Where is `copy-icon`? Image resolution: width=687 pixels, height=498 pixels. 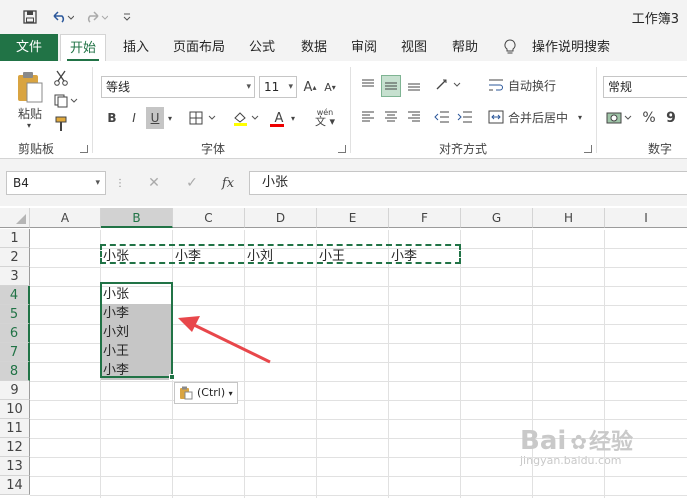 copy-icon is located at coordinates (66, 101).